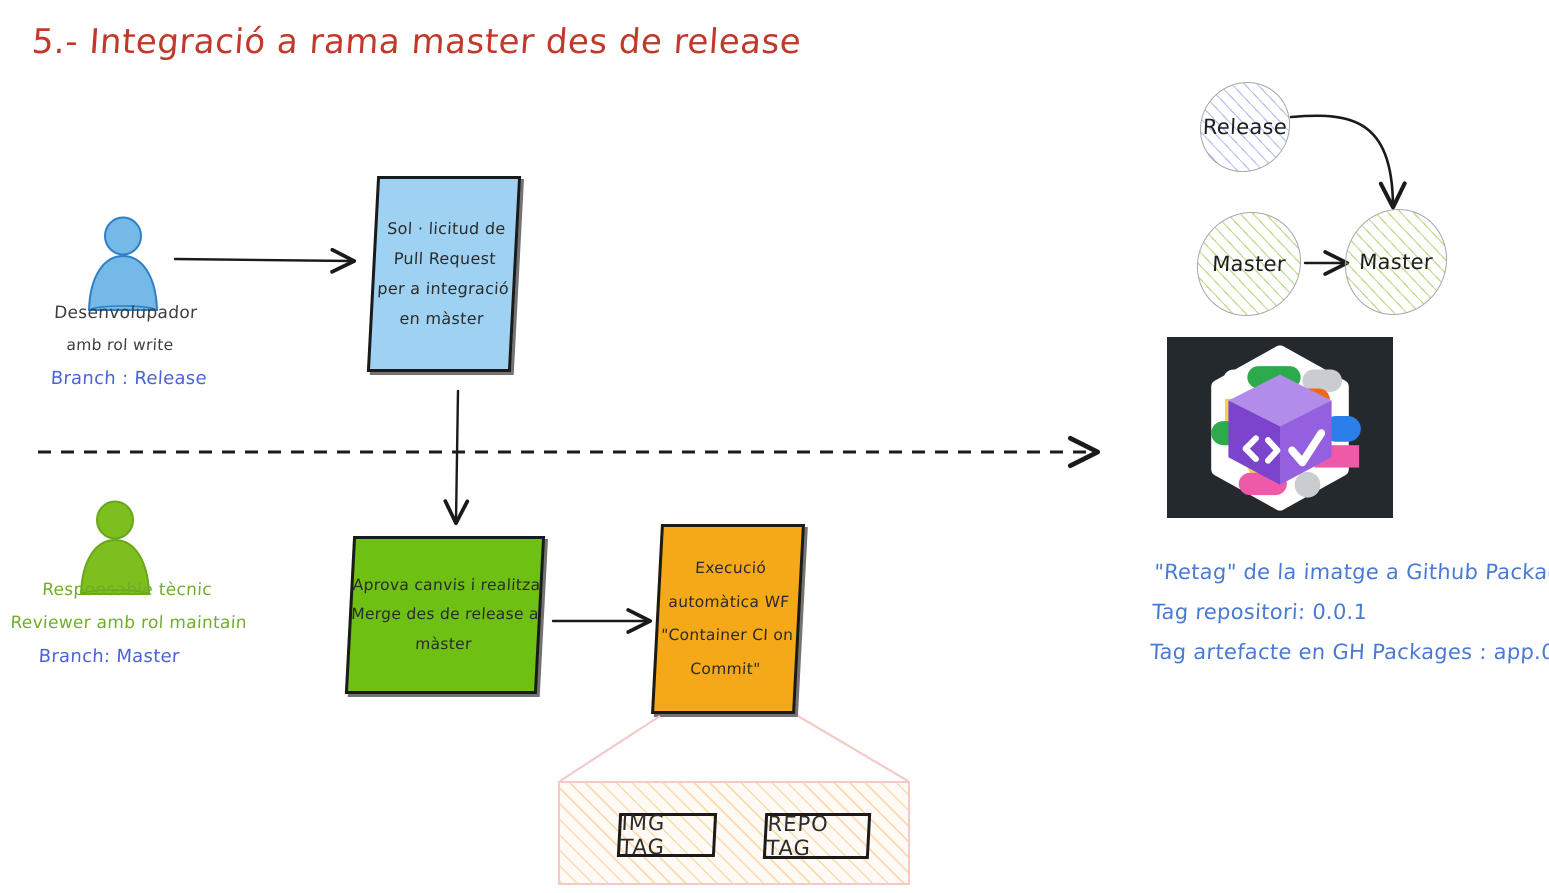  Describe the element at coordinates (1351, 572) in the screenshot. I see `caption-retag: "Retag" de la imatge a Github Packages` at that location.